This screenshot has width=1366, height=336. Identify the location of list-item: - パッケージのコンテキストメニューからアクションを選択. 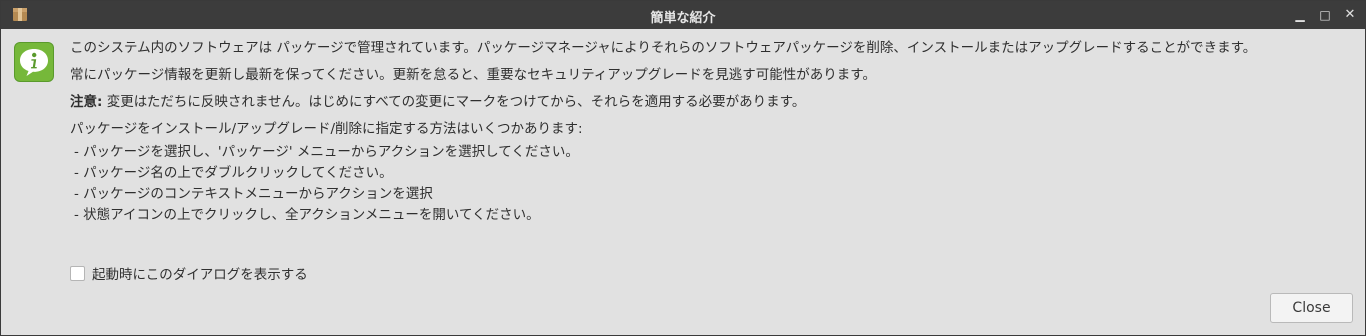
(253, 194).